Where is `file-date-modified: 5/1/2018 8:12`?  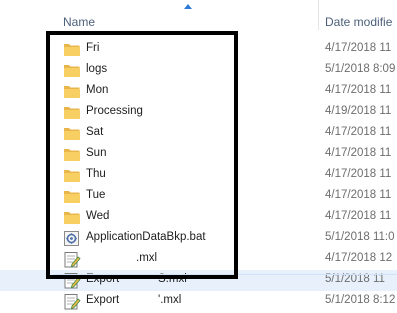 file-date-modified: 5/1/2018 8:12 is located at coordinates (360, 300).